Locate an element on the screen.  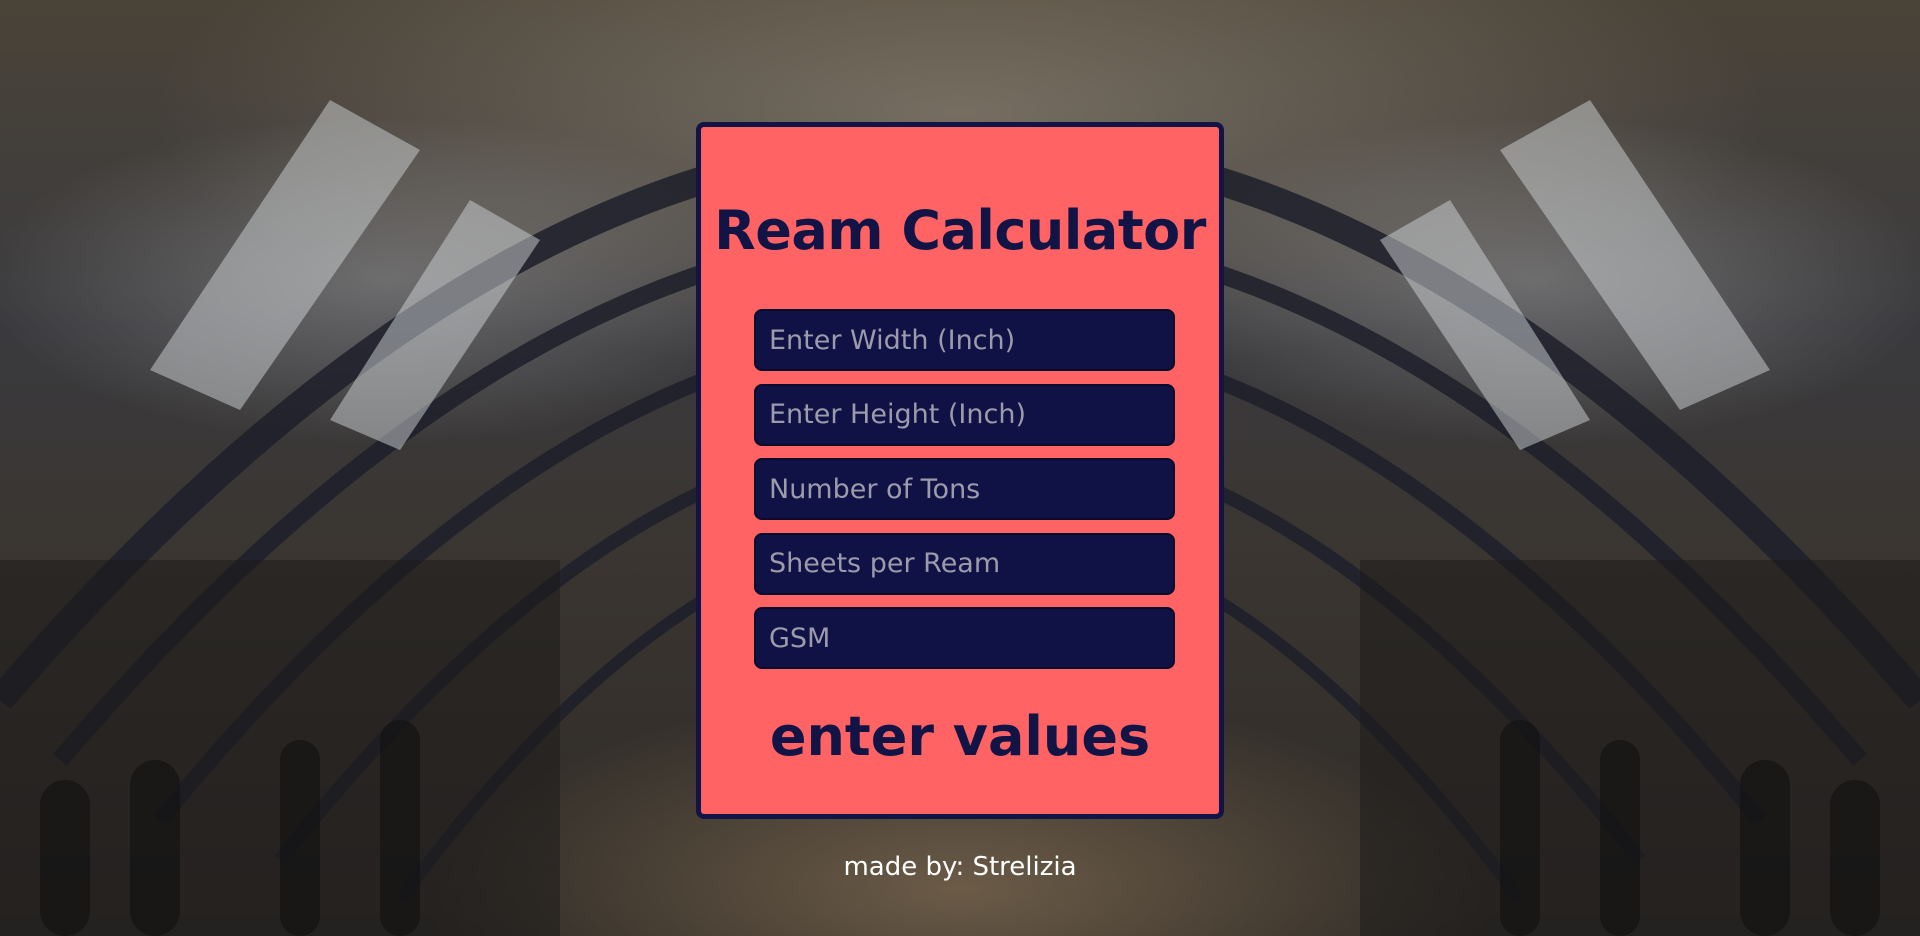
width-input is located at coordinates (964, 340).